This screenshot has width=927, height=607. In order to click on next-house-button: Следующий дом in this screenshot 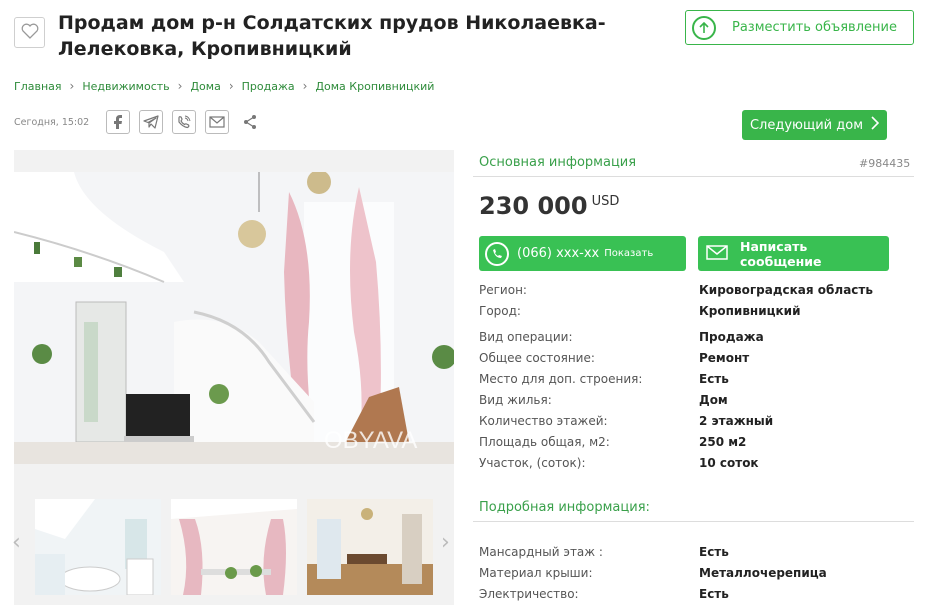, I will do `click(814, 125)`.